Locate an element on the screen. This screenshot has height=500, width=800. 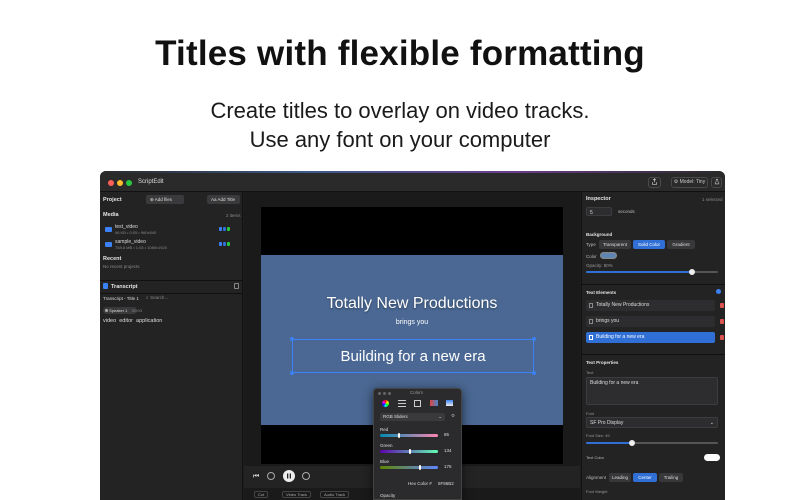
text-input: Building for a new era is located at coordinates (652, 391).